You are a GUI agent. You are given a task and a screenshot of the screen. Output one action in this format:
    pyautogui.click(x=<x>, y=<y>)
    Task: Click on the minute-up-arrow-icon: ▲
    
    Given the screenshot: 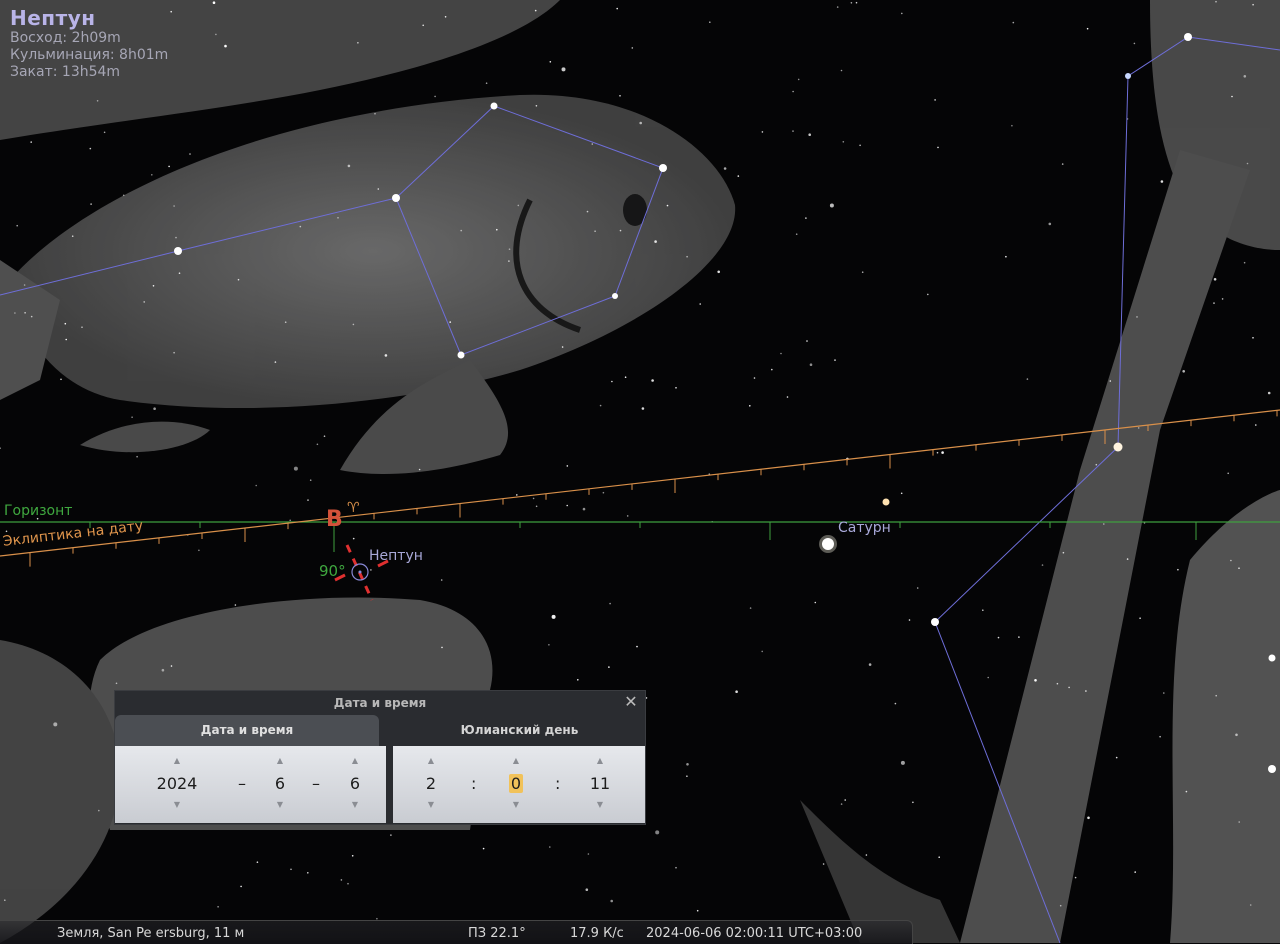 What is the action you would take?
    pyautogui.click(x=516, y=761)
    